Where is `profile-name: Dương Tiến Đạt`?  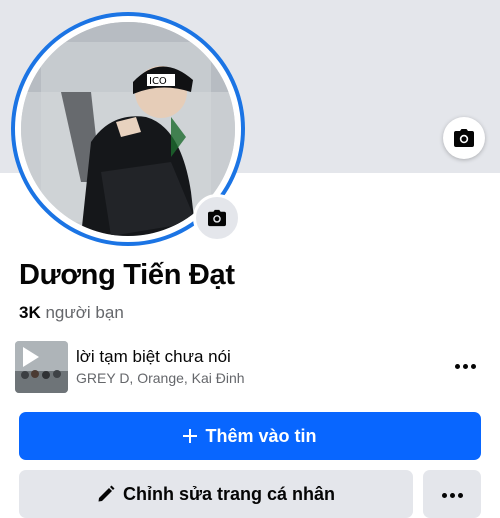
profile-name: Dương Tiến Đạt is located at coordinates (127, 275).